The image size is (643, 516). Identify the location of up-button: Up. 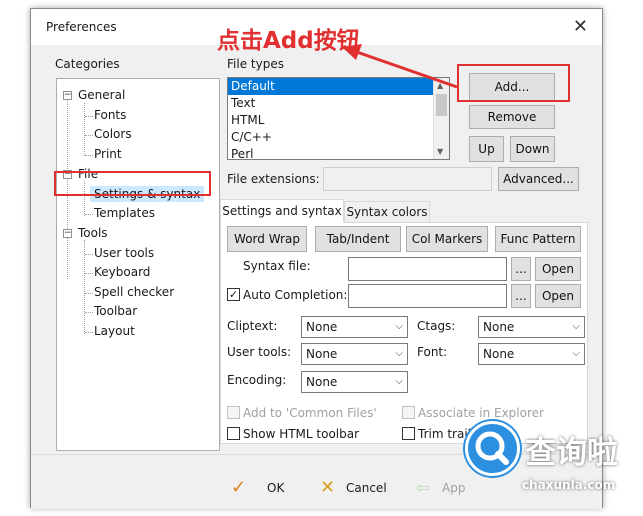
(486, 149).